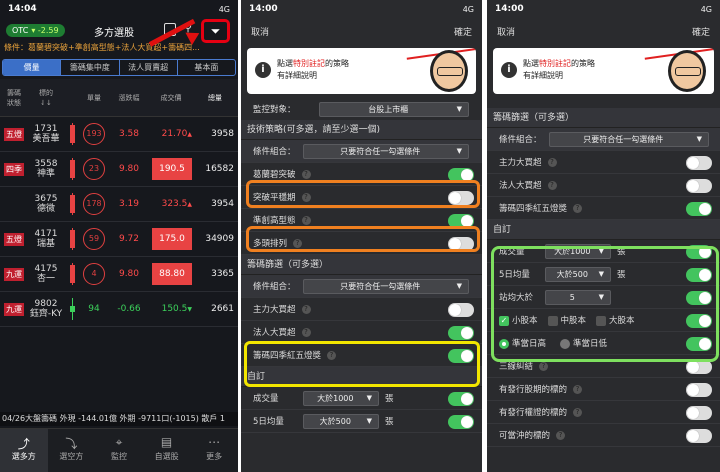 Image resolution: width=720 pixels, height=472 pixels. What do you see at coordinates (603, 185) in the screenshot?
I see `chip-filter-row: 法人大買超?` at bounding box center [603, 185].